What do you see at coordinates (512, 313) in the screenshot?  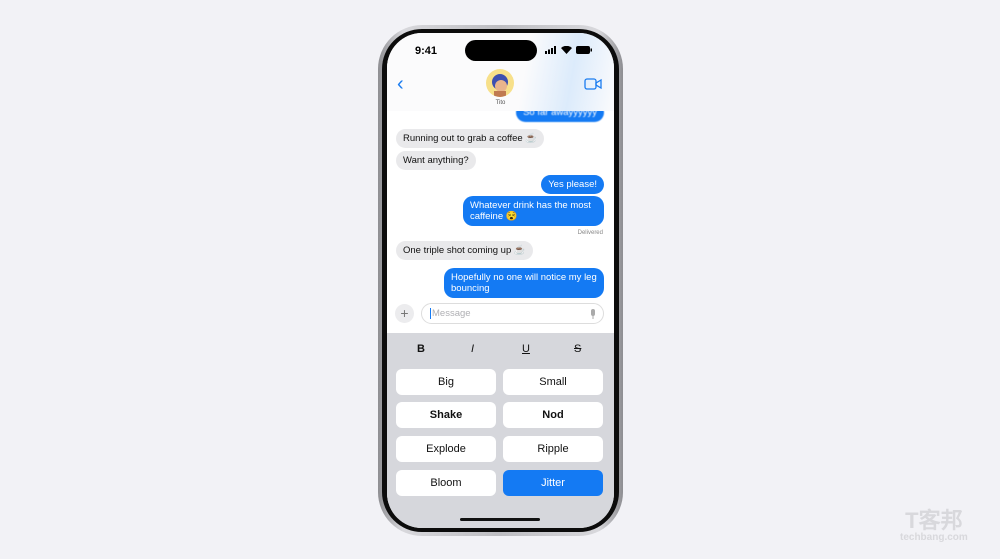 I see `message-input: Message` at bounding box center [512, 313].